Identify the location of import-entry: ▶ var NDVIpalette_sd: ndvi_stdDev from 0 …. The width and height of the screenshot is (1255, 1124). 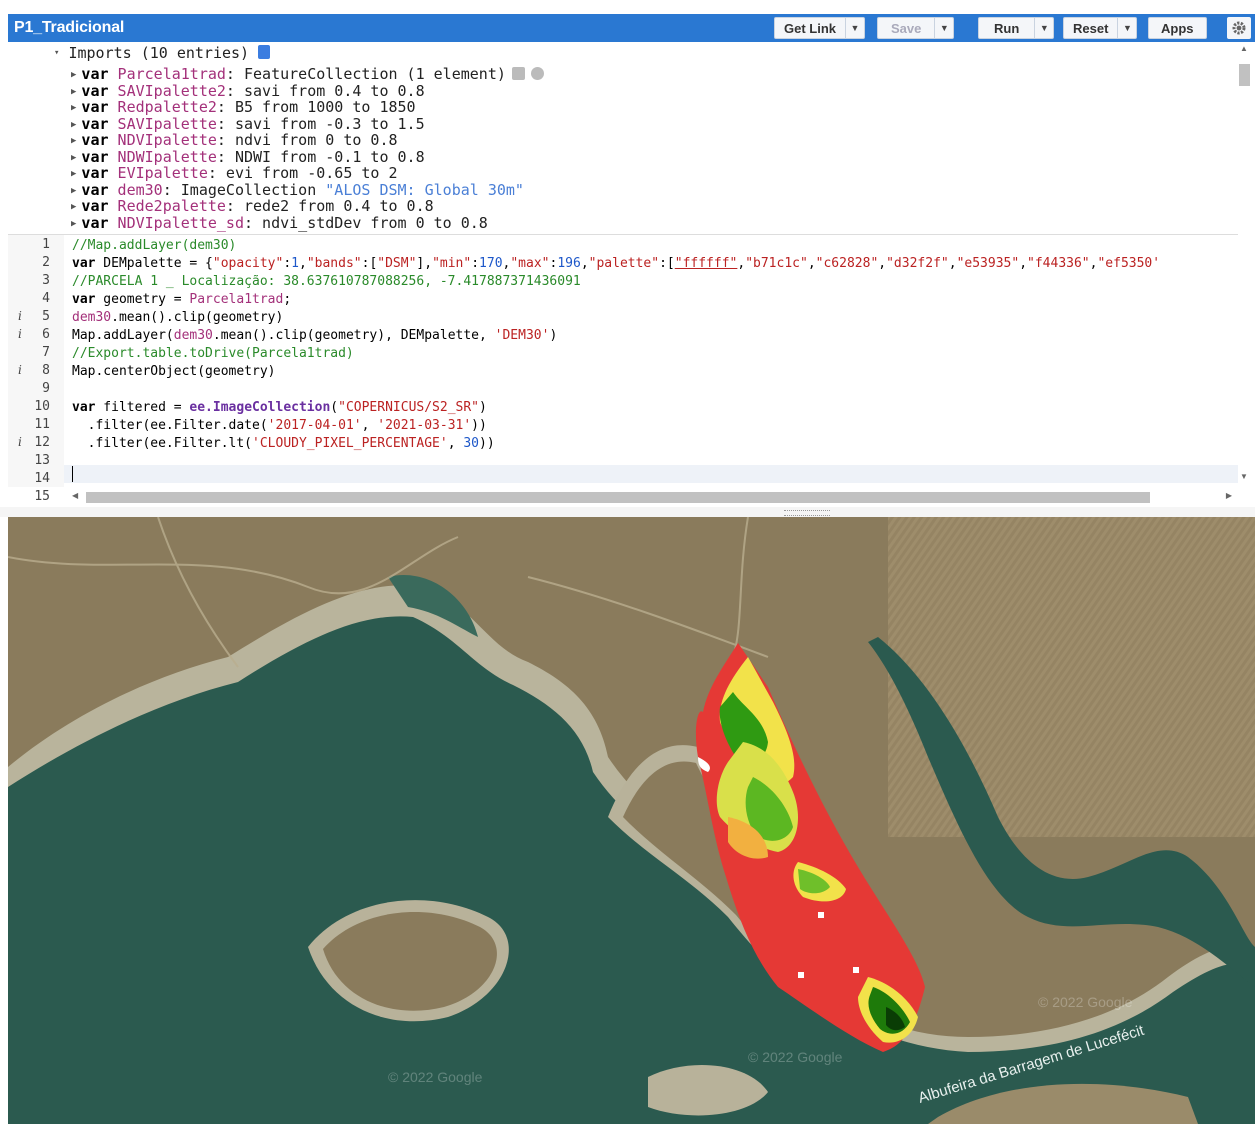
(279, 223).